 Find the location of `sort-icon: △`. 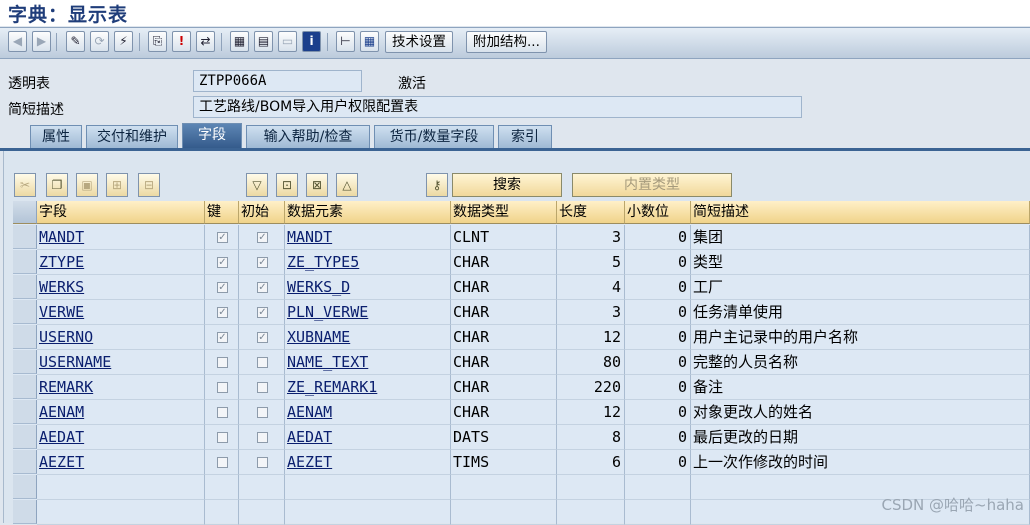

sort-icon: △ is located at coordinates (347, 185).